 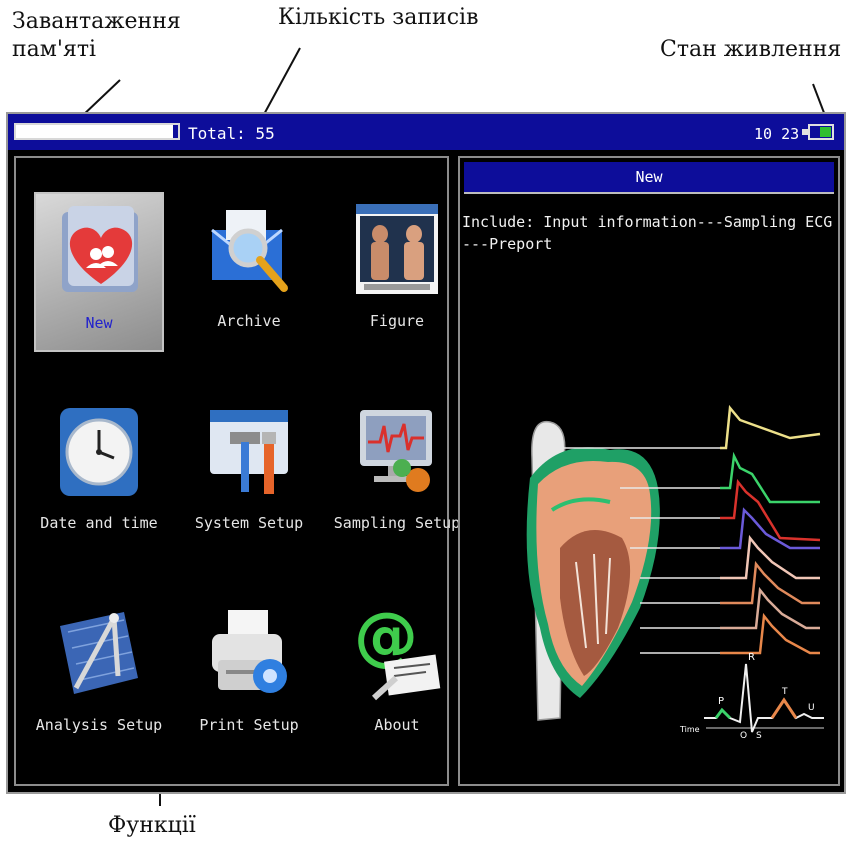 I want to click on menu-item-analysis-setup: Analysis Setup, so click(x=99, y=676).